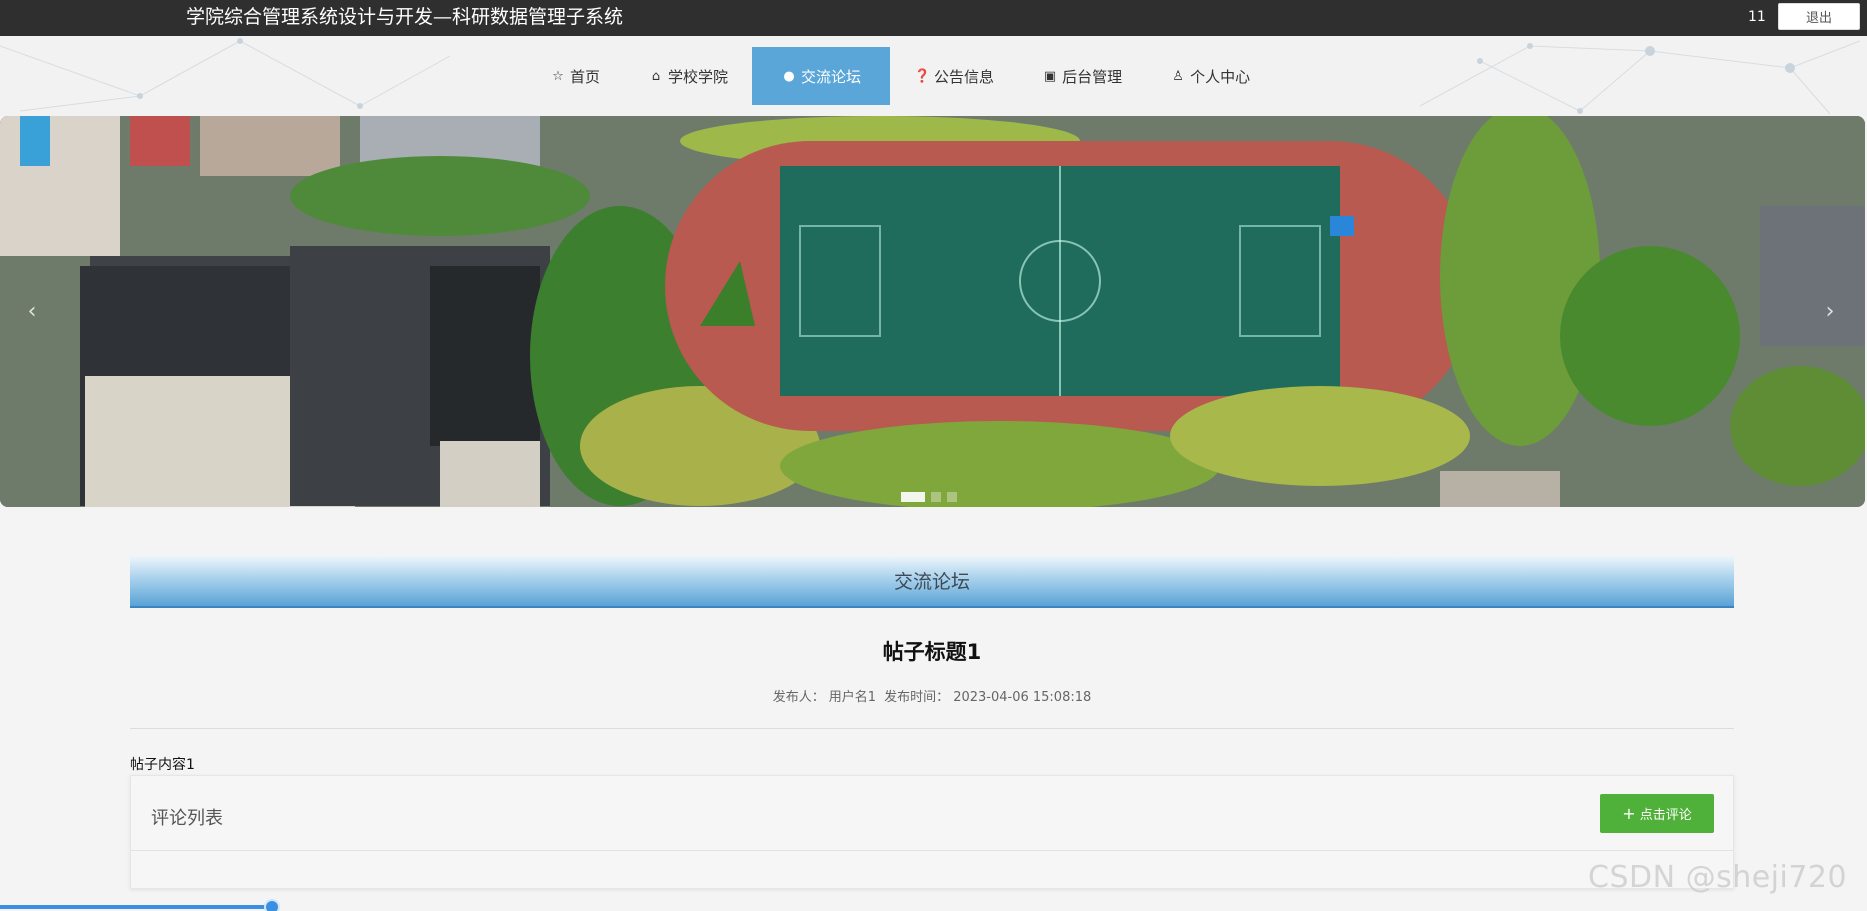  What do you see at coordinates (932, 652) in the screenshot?
I see `post-title: 帖子标题1` at bounding box center [932, 652].